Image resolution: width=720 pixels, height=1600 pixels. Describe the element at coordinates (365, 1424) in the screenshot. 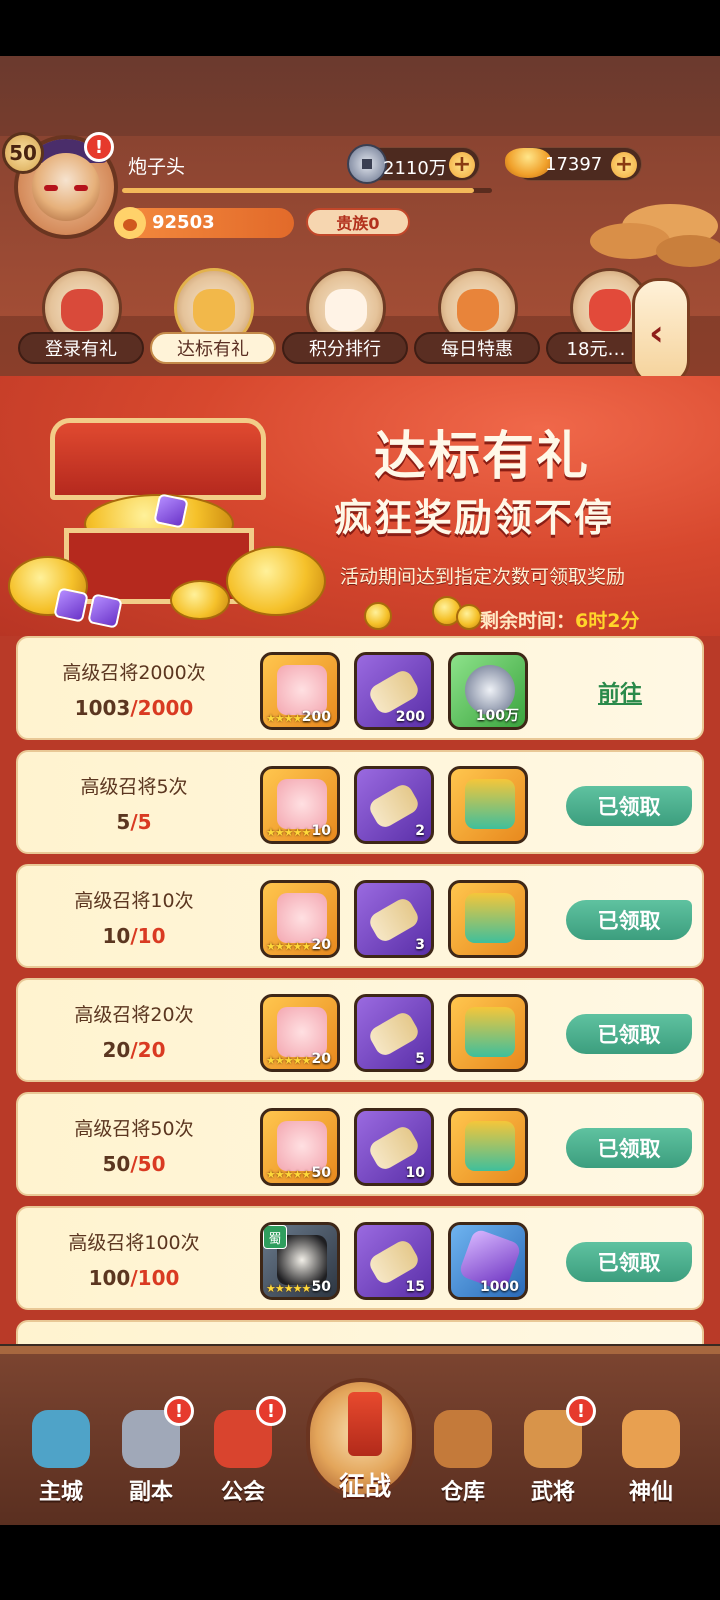

I see `battle-flag-icon` at that location.